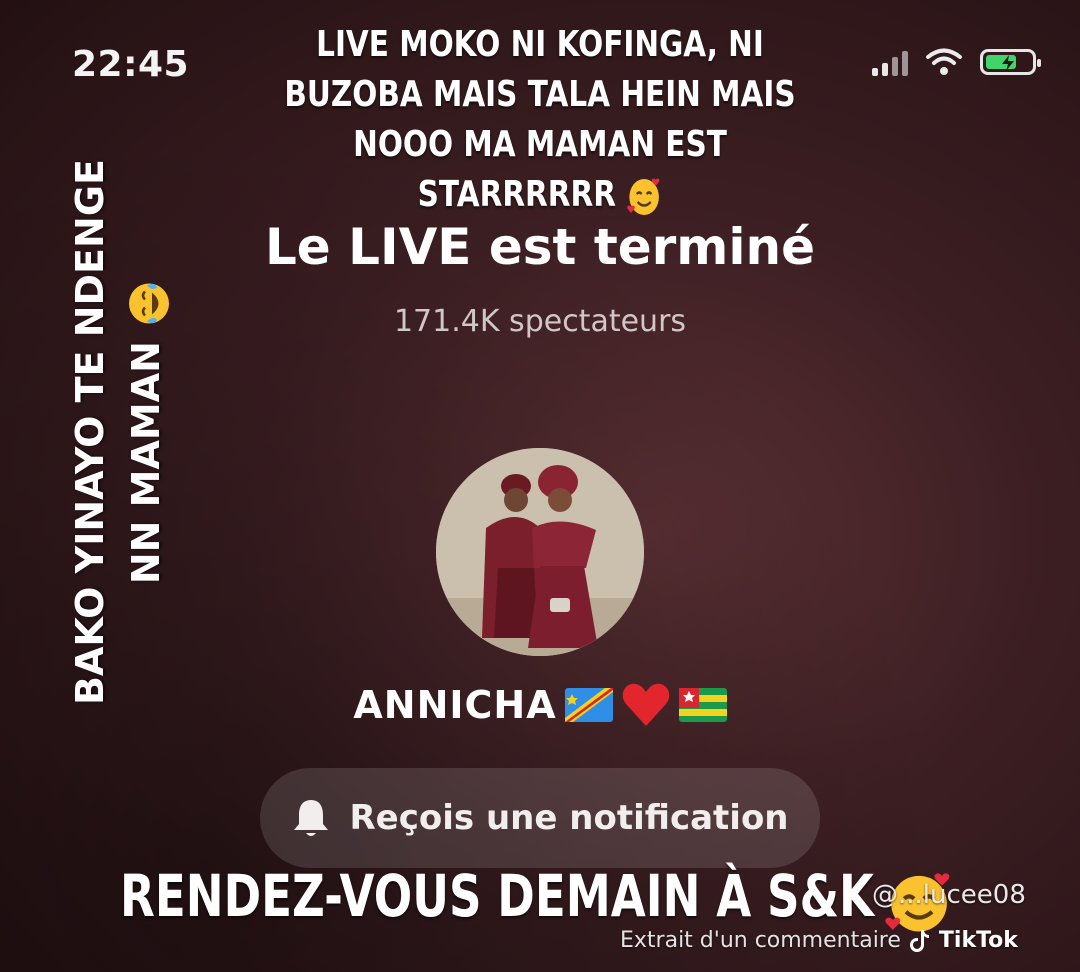 The width and height of the screenshot is (1080, 972). Describe the element at coordinates (131, 64) in the screenshot. I see `status-time: 22:45` at that location.